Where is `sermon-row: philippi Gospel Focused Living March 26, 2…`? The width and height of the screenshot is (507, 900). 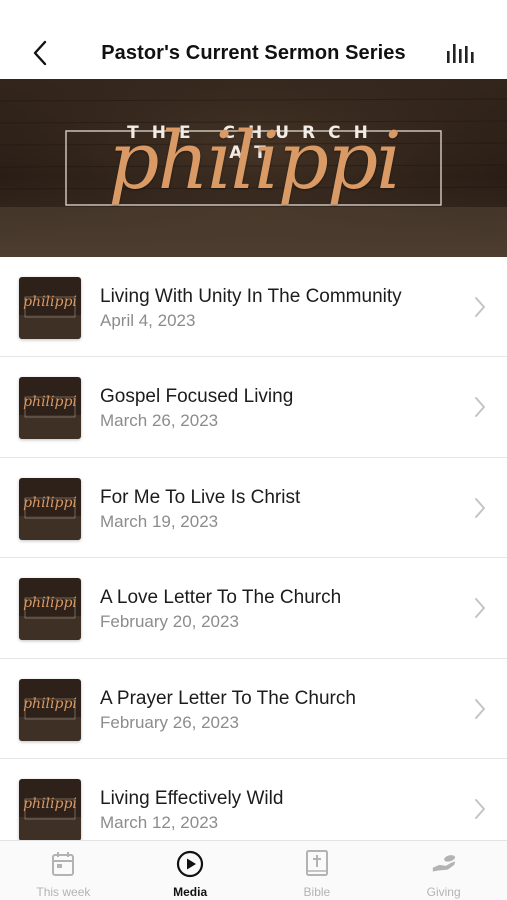 sermon-row: philippi Gospel Focused Living March 26, 2… is located at coordinates (253, 407).